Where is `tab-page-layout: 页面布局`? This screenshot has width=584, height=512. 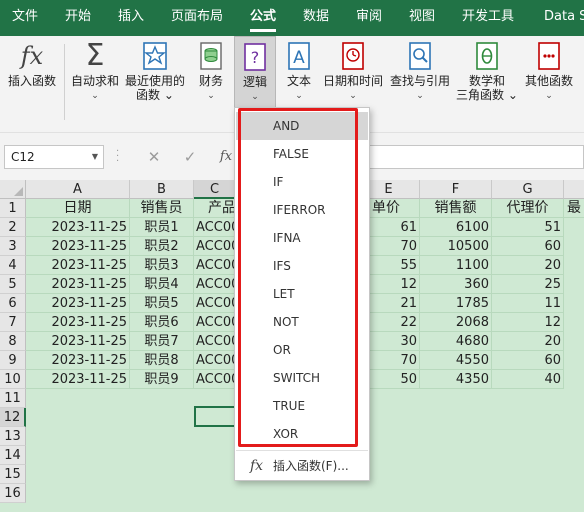
tab-page-layout: 页面布局 is located at coordinates (197, 18).